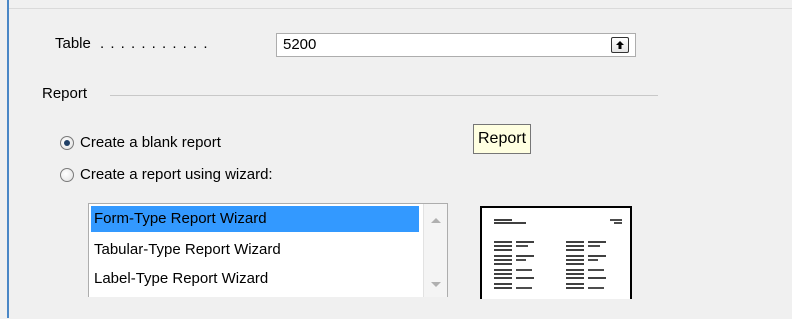 Image resolution: width=792 pixels, height=319 pixels. Describe the element at coordinates (255, 250) in the screenshot. I see `list-item-tabular-type-wizard: Tabular-Type Report Wizard` at that location.